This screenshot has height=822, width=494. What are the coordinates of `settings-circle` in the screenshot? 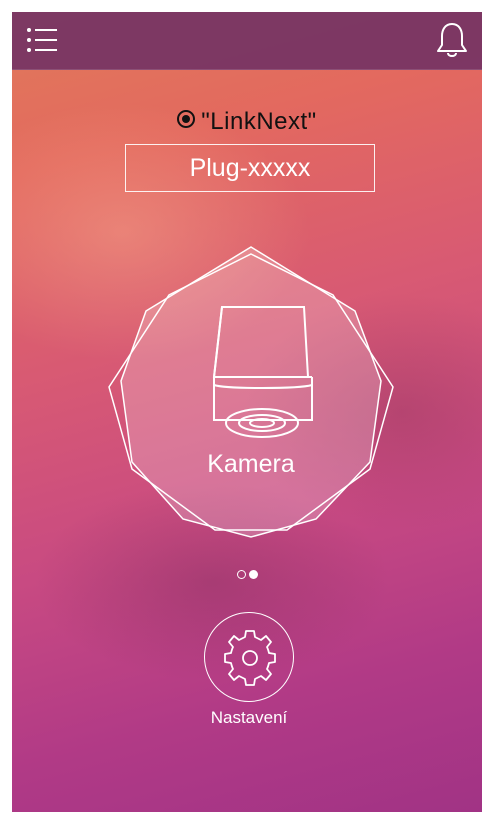 It's located at (249, 657).